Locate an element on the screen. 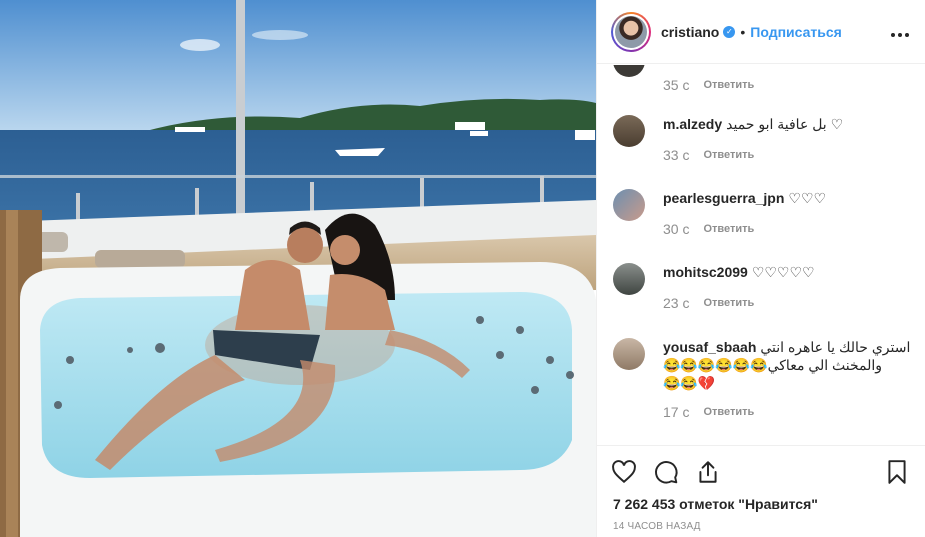  comment-time: 23 с is located at coordinates (676, 303).